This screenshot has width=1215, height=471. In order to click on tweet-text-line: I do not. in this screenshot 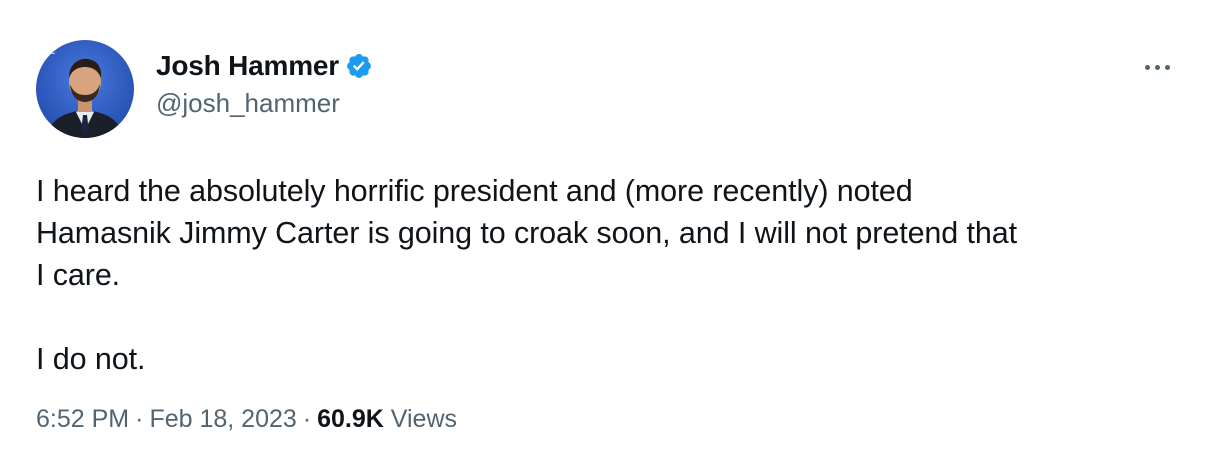, I will do `click(91, 359)`.